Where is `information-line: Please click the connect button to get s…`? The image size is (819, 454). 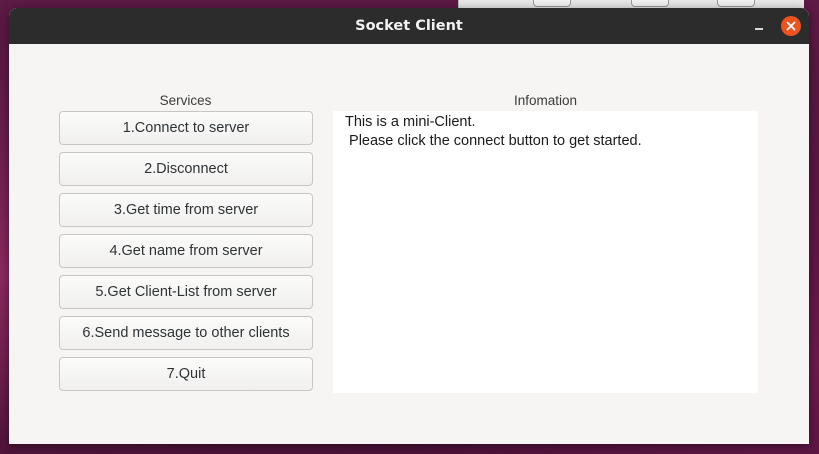 information-line: Please click the connect button to get s… is located at coordinates (493, 141).